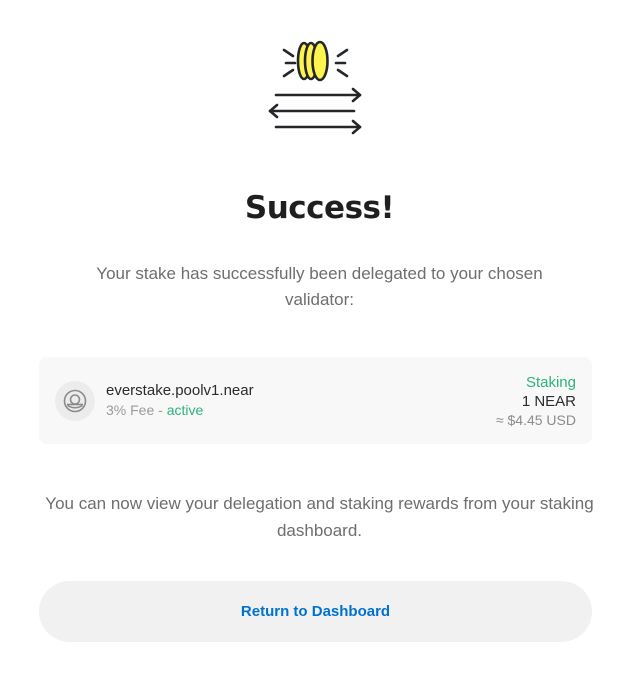  I want to click on staking-summary: Staking 1 NEAR ≈ $4.45 USD, so click(536, 401).